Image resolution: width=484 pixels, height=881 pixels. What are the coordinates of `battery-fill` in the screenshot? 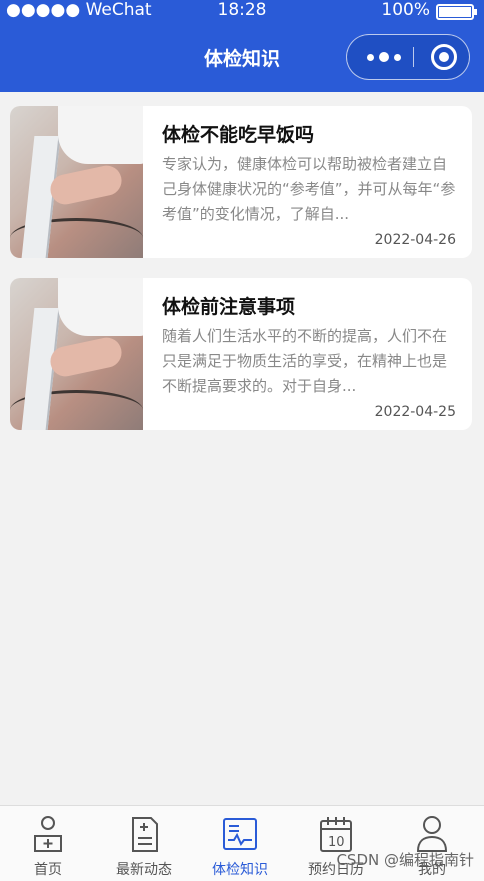 It's located at (455, 12).